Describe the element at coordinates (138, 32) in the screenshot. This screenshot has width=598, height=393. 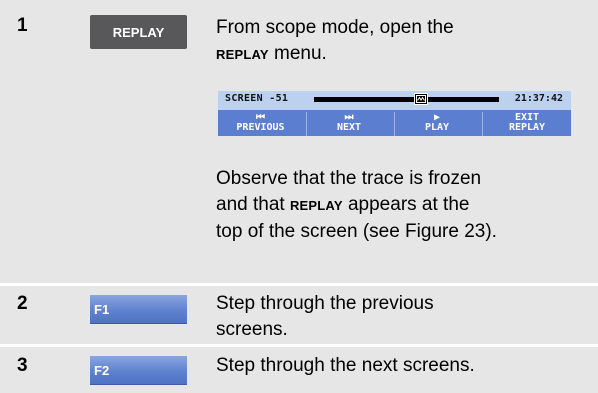
I see `replay-button: REPLAY` at that location.